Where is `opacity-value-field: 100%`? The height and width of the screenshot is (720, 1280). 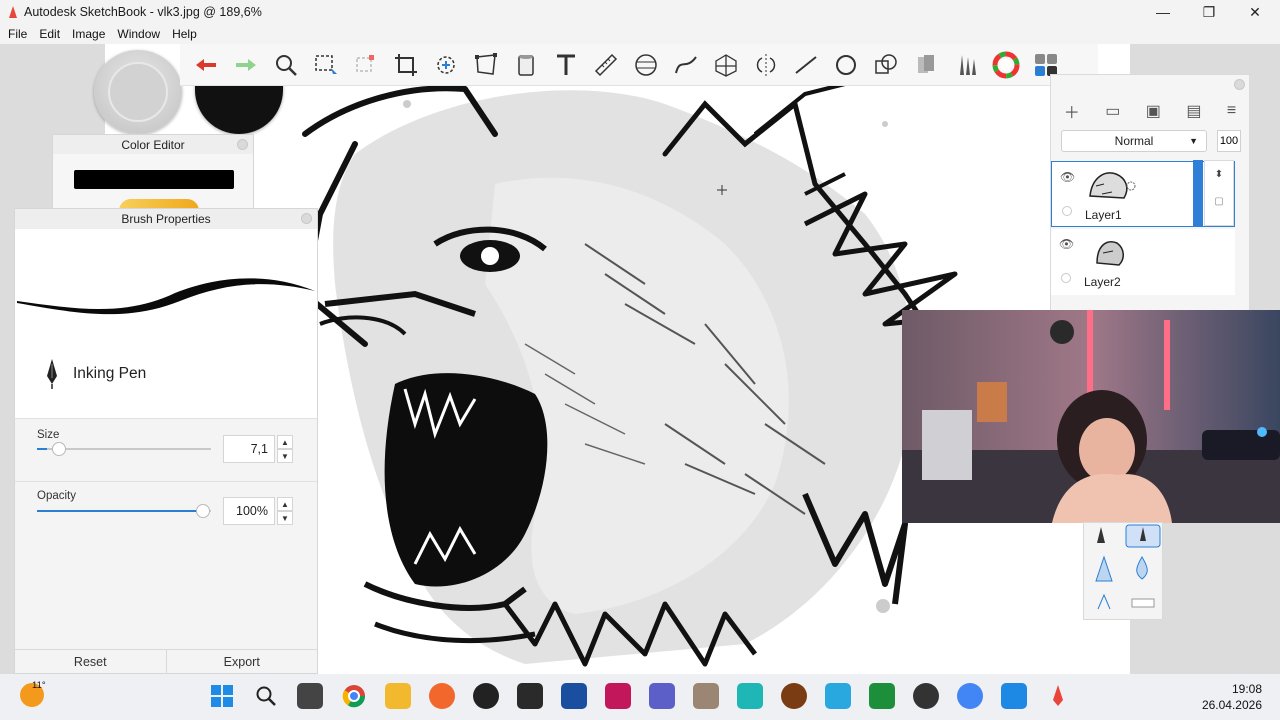
opacity-value-field: 100% is located at coordinates (249, 511).